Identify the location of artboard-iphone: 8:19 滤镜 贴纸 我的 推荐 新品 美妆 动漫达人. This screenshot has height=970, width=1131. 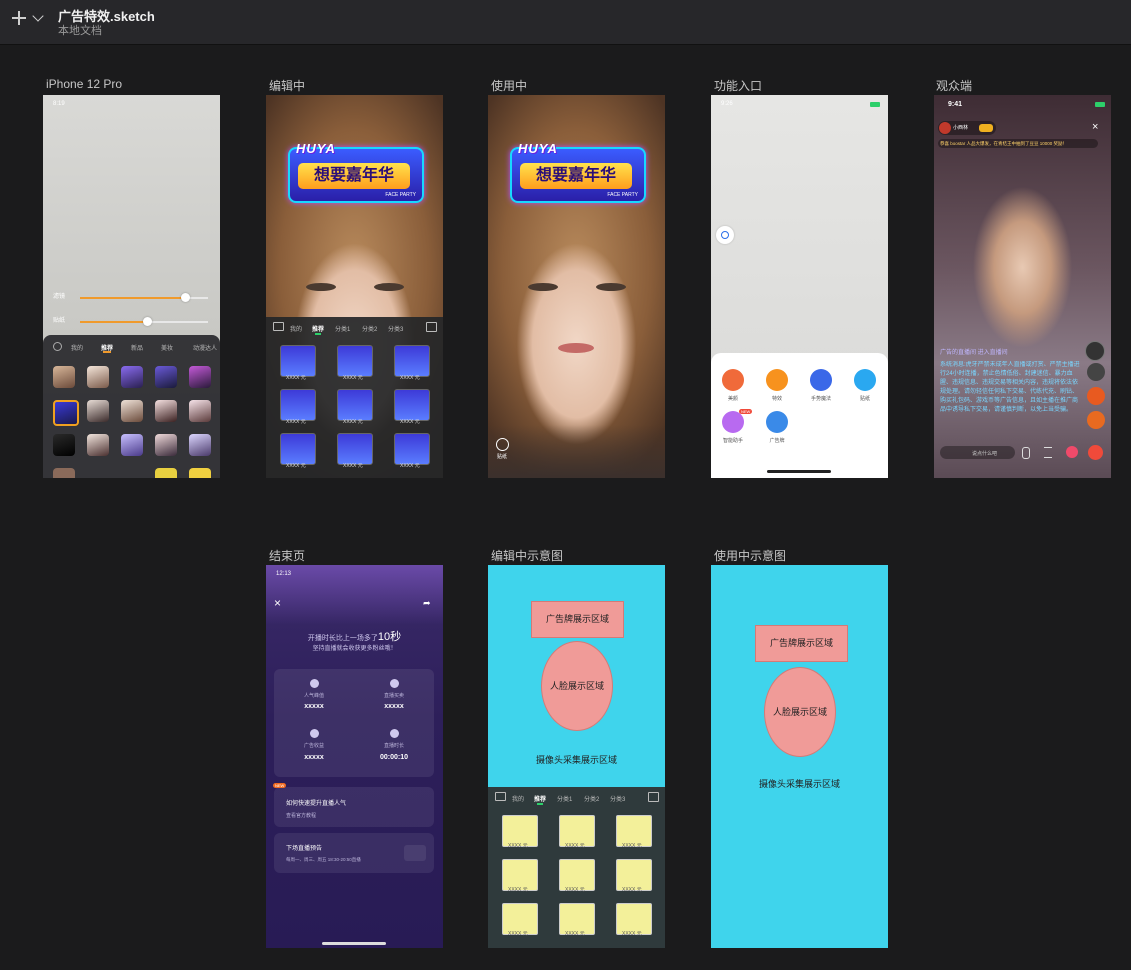
(131, 286).